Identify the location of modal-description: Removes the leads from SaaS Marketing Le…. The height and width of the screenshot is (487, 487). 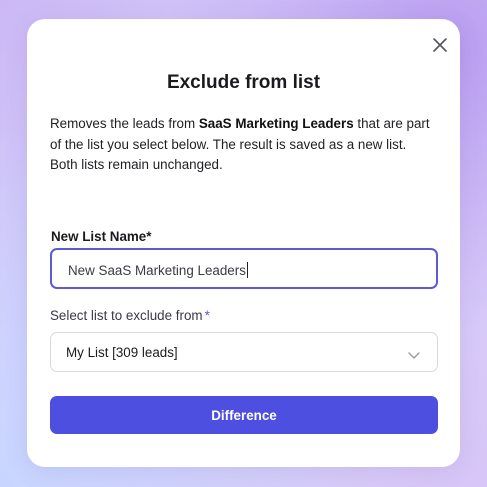
(246, 145).